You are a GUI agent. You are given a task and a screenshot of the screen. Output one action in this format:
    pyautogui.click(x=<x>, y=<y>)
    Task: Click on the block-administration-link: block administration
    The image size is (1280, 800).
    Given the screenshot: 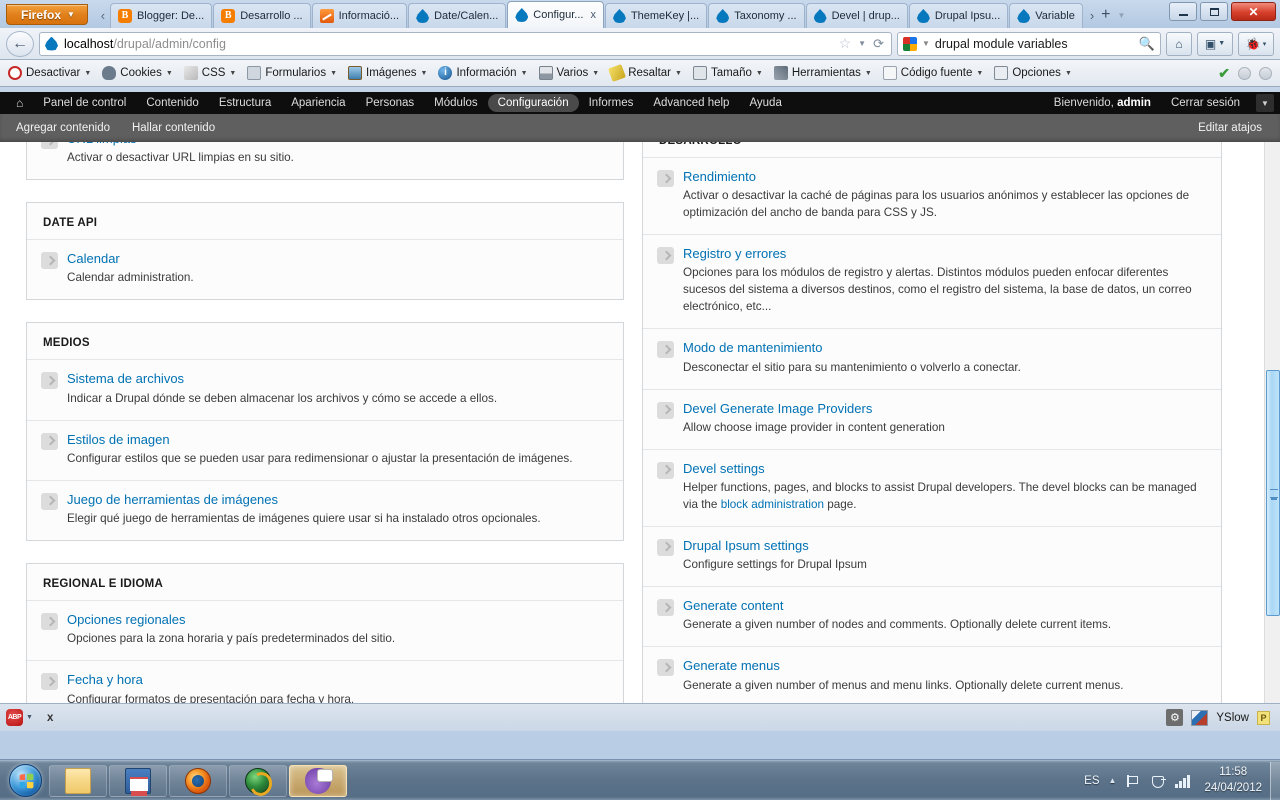 What is the action you would take?
    pyautogui.click(x=772, y=504)
    